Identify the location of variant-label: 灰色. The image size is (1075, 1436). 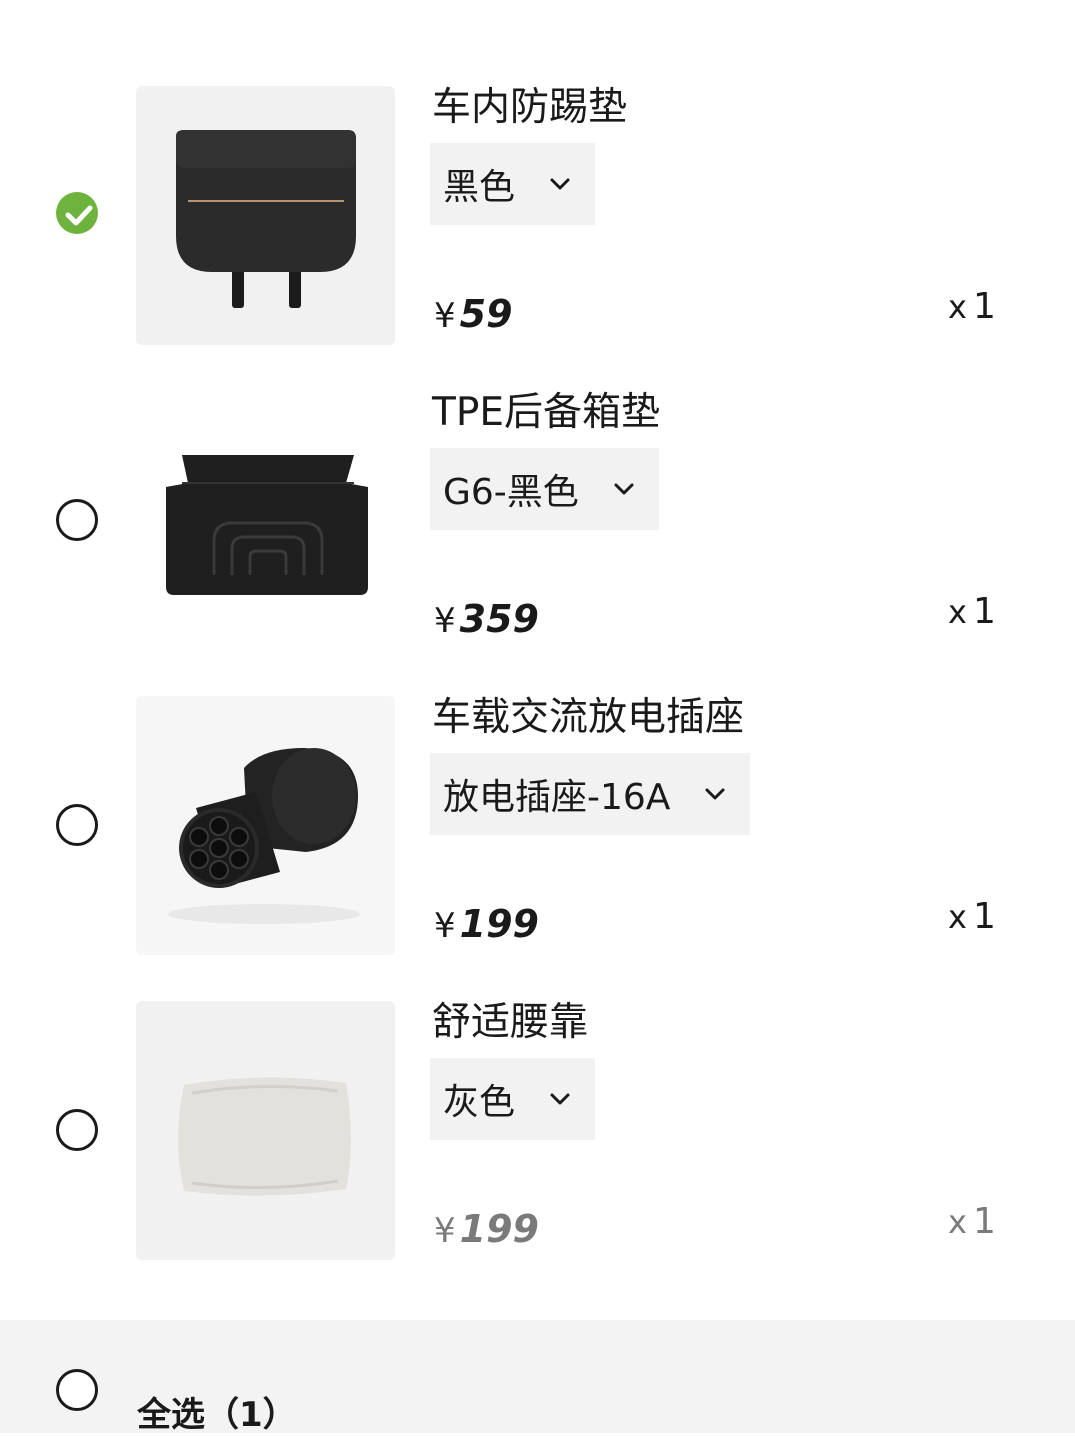
(479, 1102).